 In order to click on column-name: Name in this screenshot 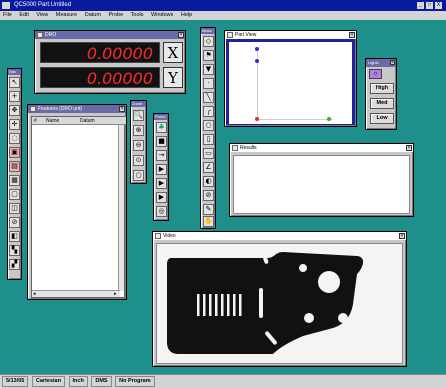, I will do `click(52, 121)`.